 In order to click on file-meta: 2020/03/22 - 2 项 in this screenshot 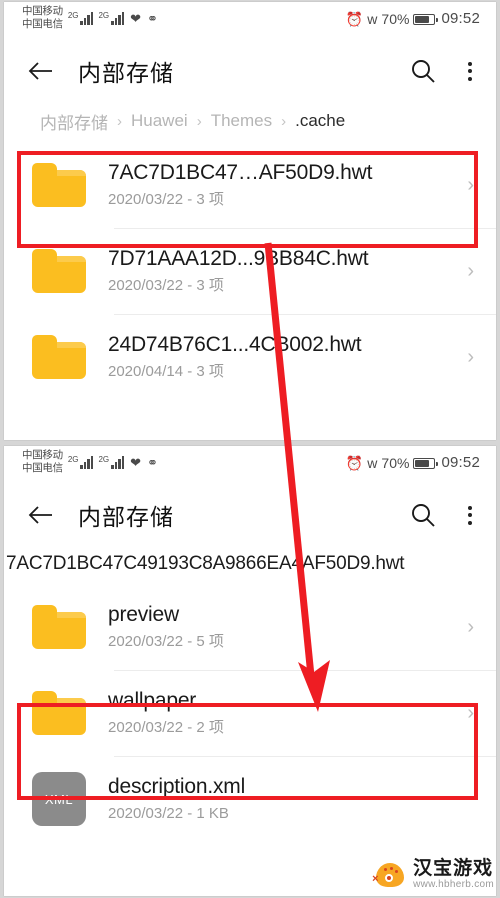, I will do `click(166, 727)`.